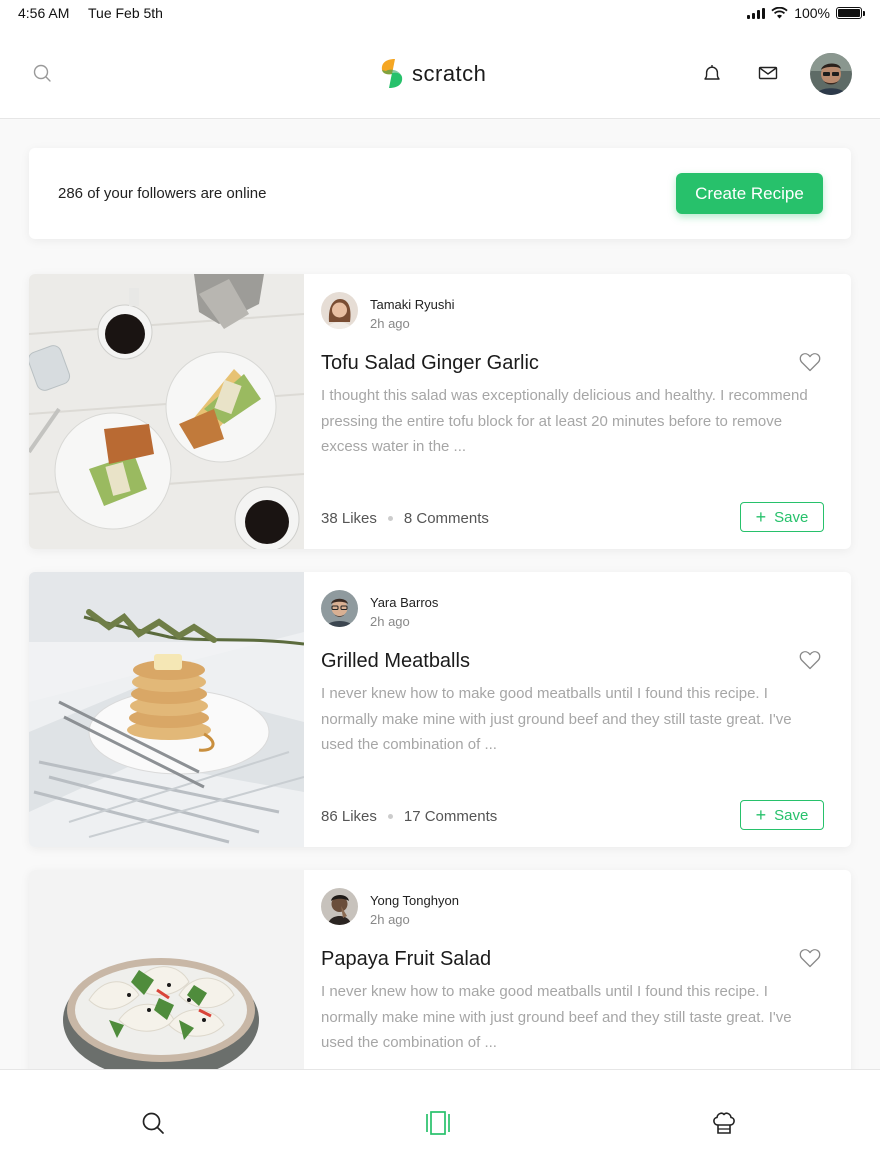 This screenshot has width=880, height=1173. I want to click on wifi-icon, so click(779, 13).